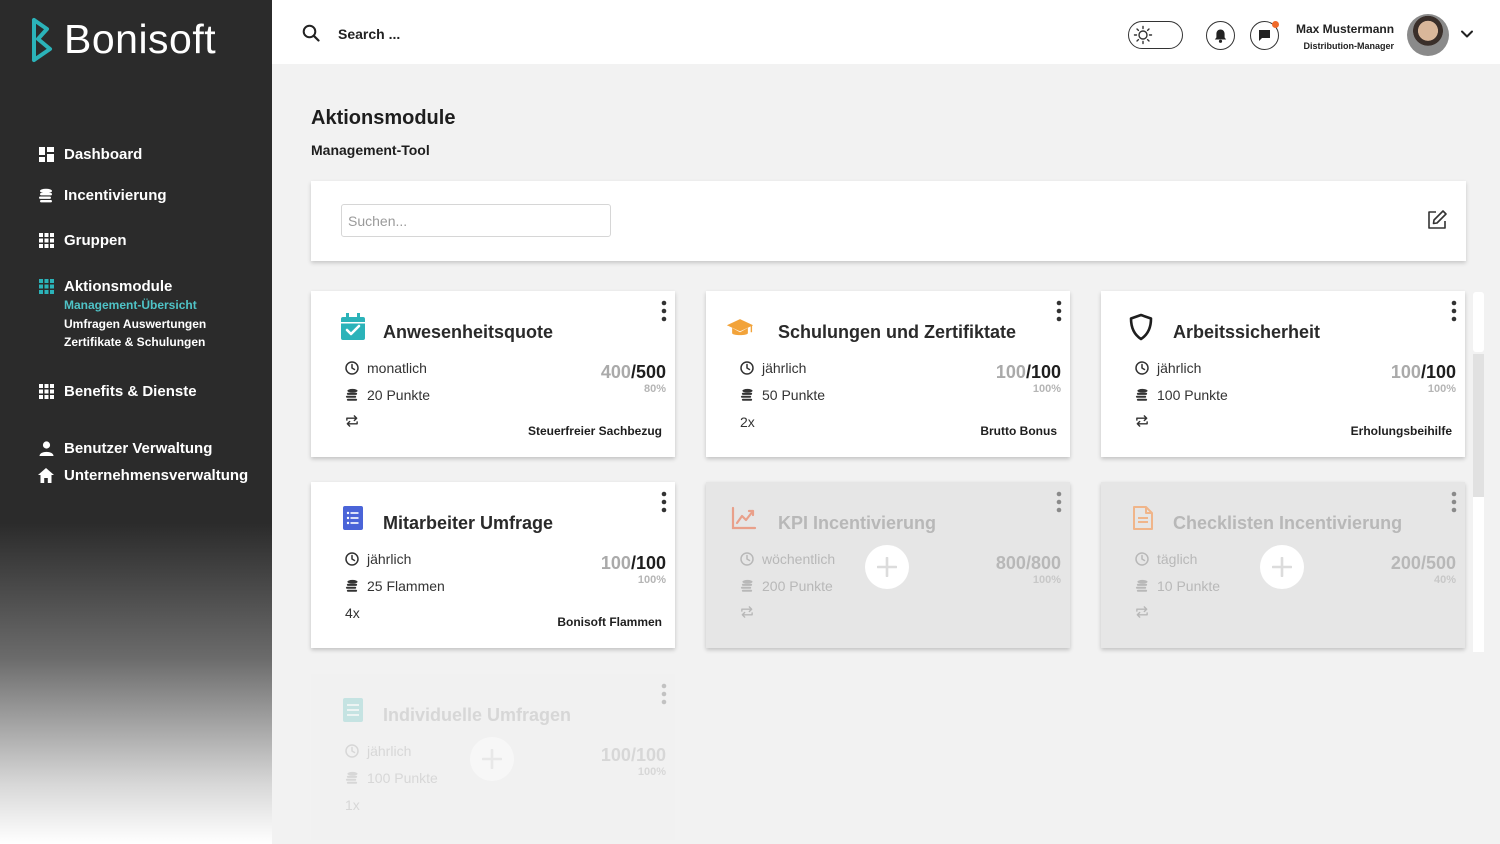  I want to click on benefit-type-label: Steuerfreier Sachbezug, so click(594, 431).